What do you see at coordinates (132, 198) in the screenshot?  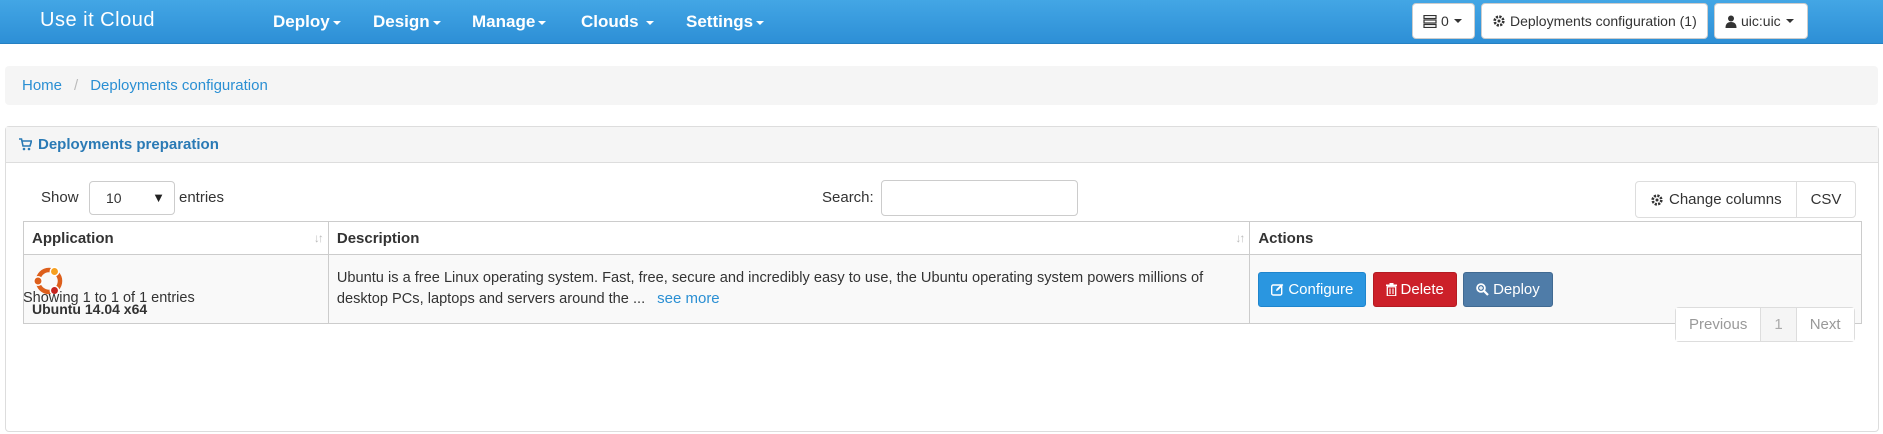 I see `page-size-select: 10 ▼` at bounding box center [132, 198].